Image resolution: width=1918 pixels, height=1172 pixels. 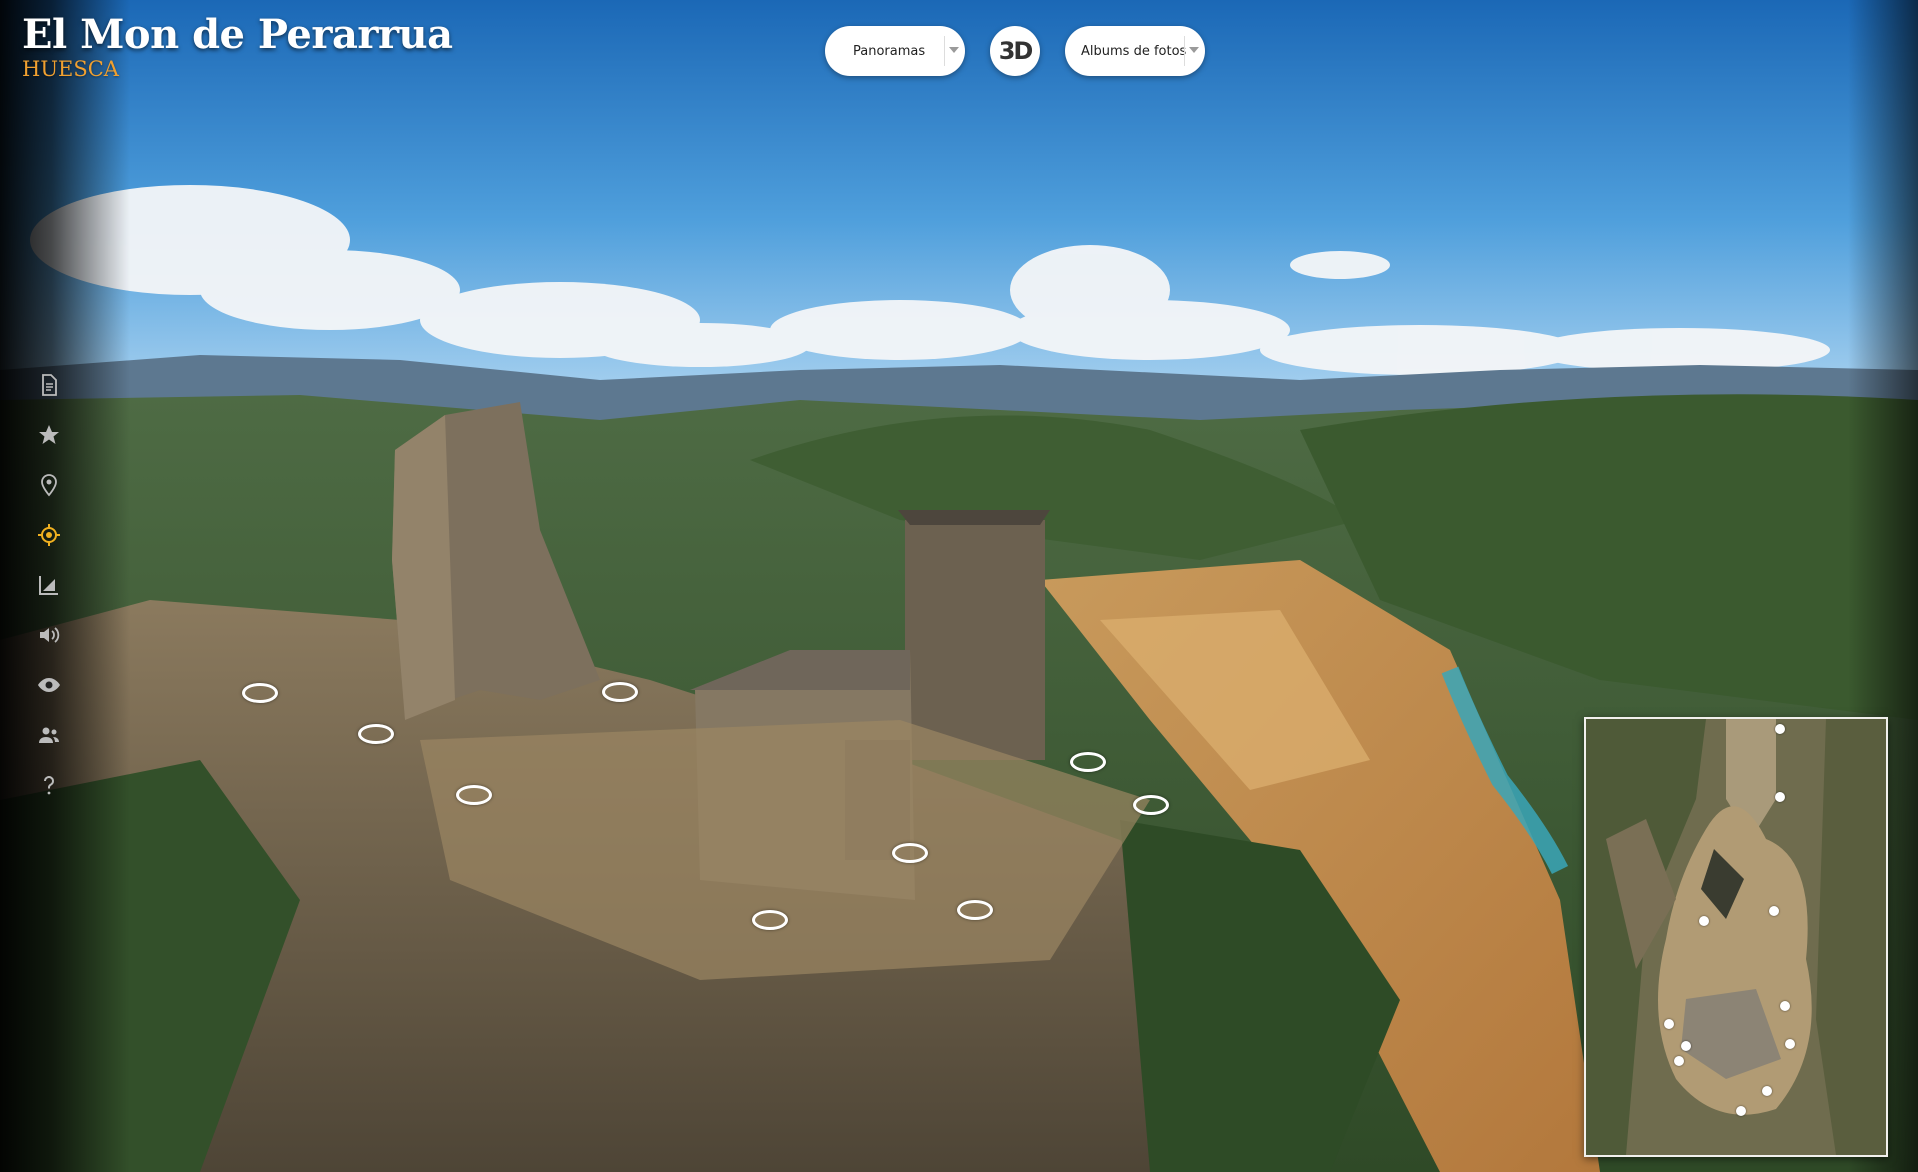 What do you see at coordinates (70, 69) in the screenshot?
I see `site-subtitle: HUESCA` at bounding box center [70, 69].